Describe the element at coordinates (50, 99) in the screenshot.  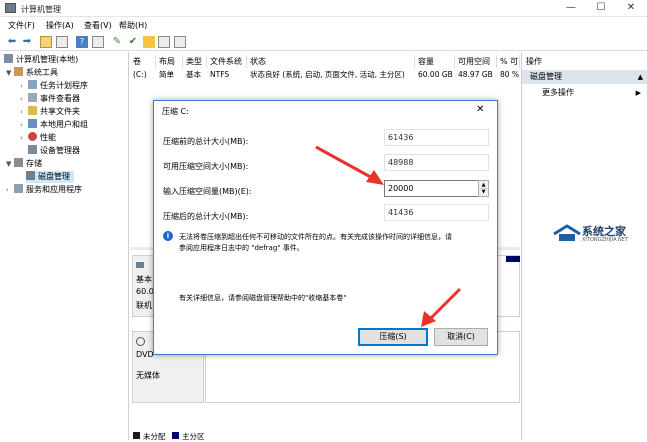
I see `tree-item-event-viewer: › 事件查看器` at that location.